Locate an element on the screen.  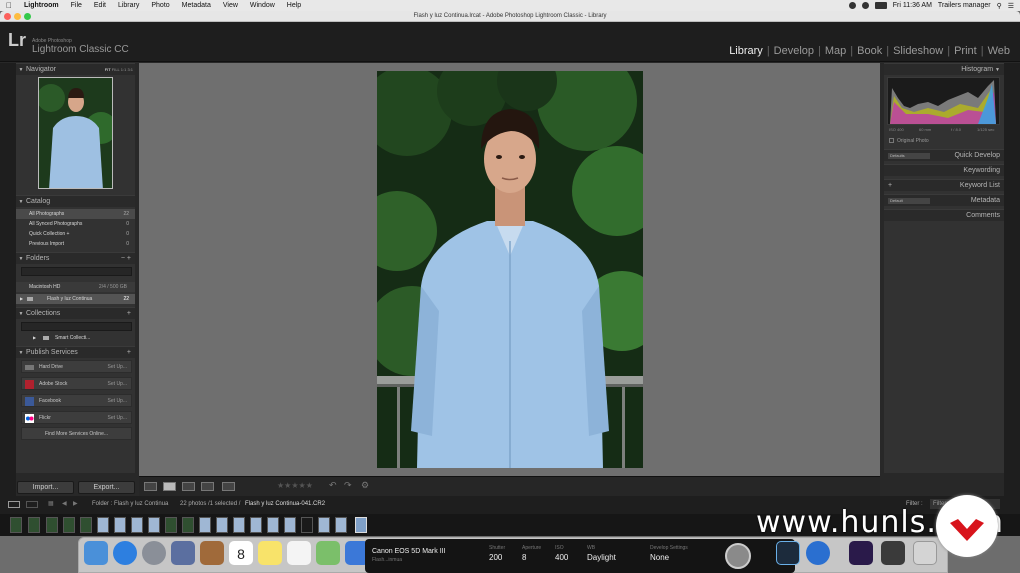
stickies-icon is located at coordinates (270, 553).